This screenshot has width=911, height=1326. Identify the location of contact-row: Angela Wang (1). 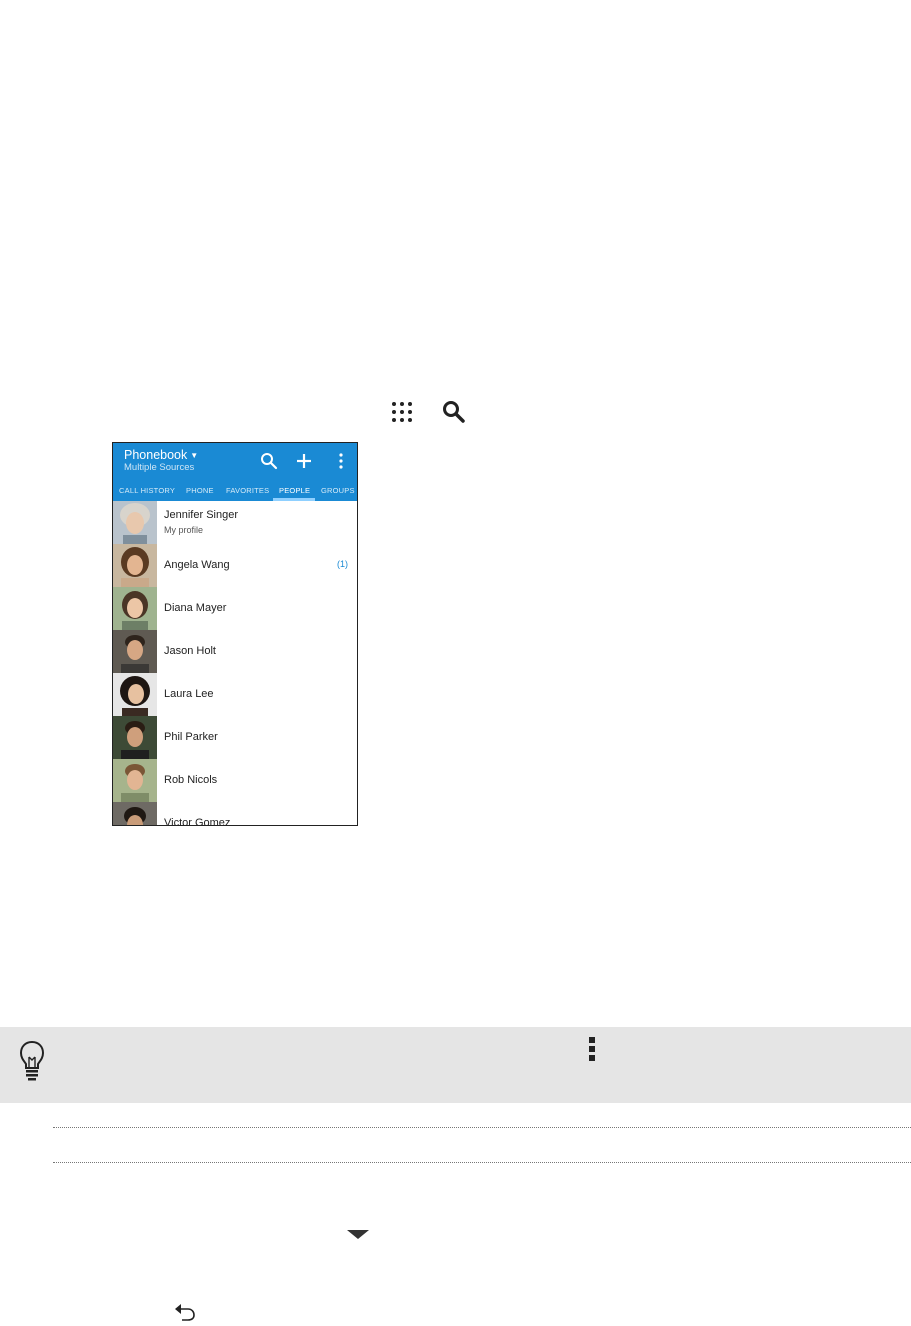
(235, 565).